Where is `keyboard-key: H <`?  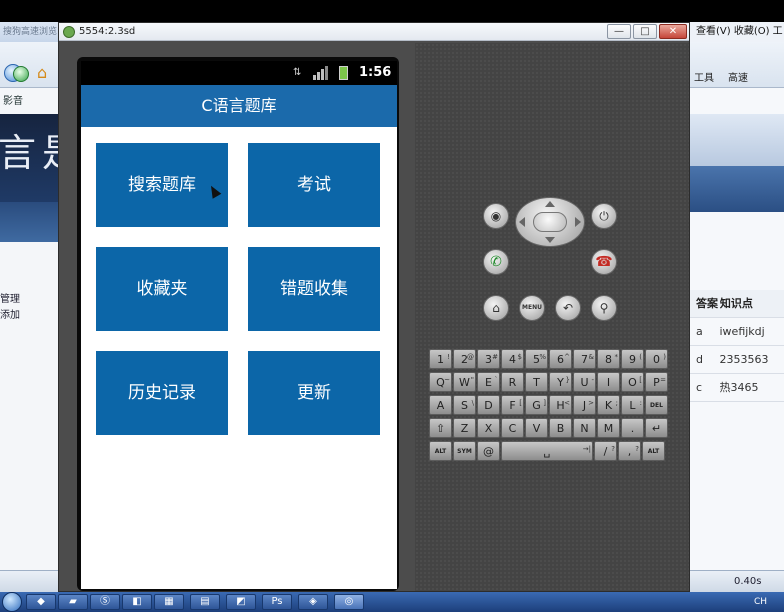
keyboard-key: H < is located at coordinates (560, 405).